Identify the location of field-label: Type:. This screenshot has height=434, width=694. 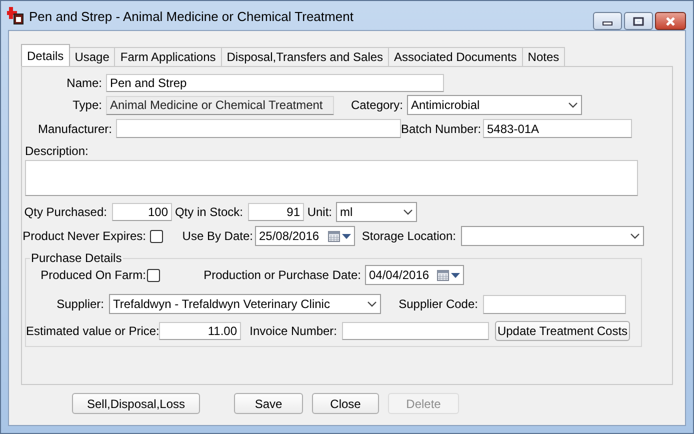
(87, 105).